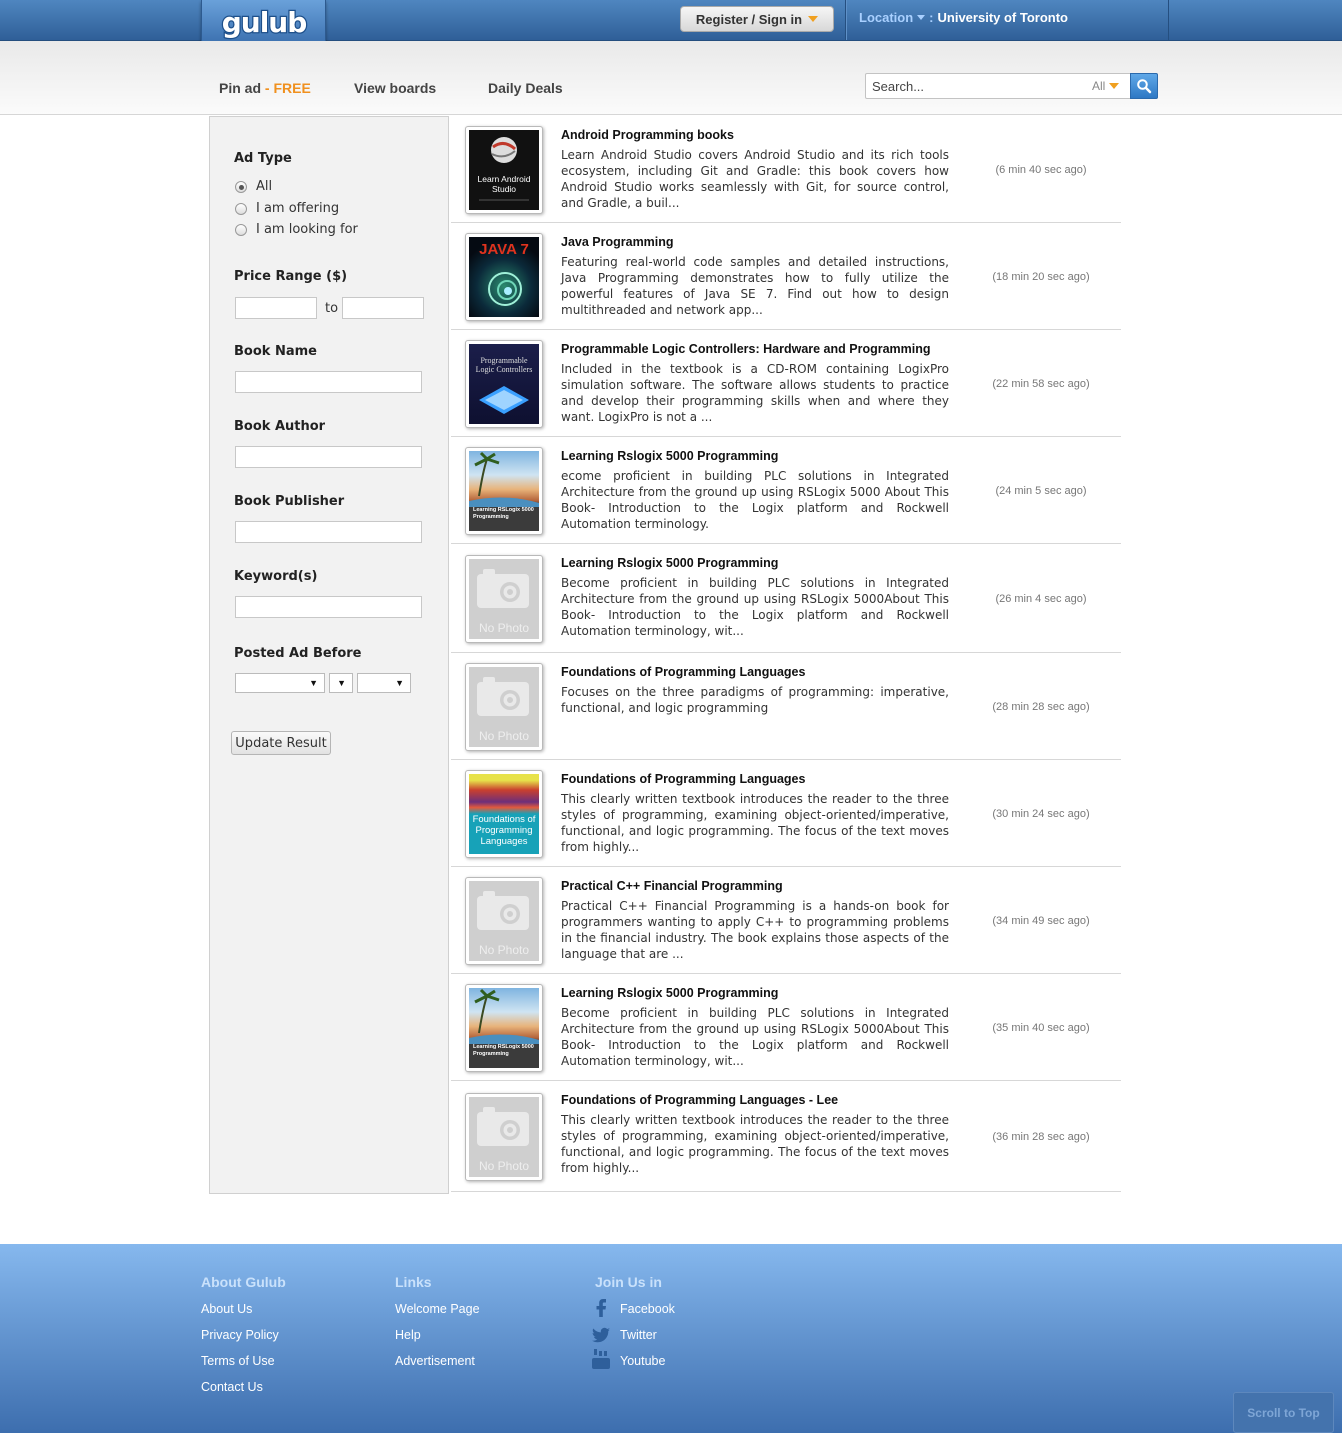  Describe the element at coordinates (1041, 921) in the screenshot. I see `listing-posted-time: (34 min 49 sec ago)` at that location.